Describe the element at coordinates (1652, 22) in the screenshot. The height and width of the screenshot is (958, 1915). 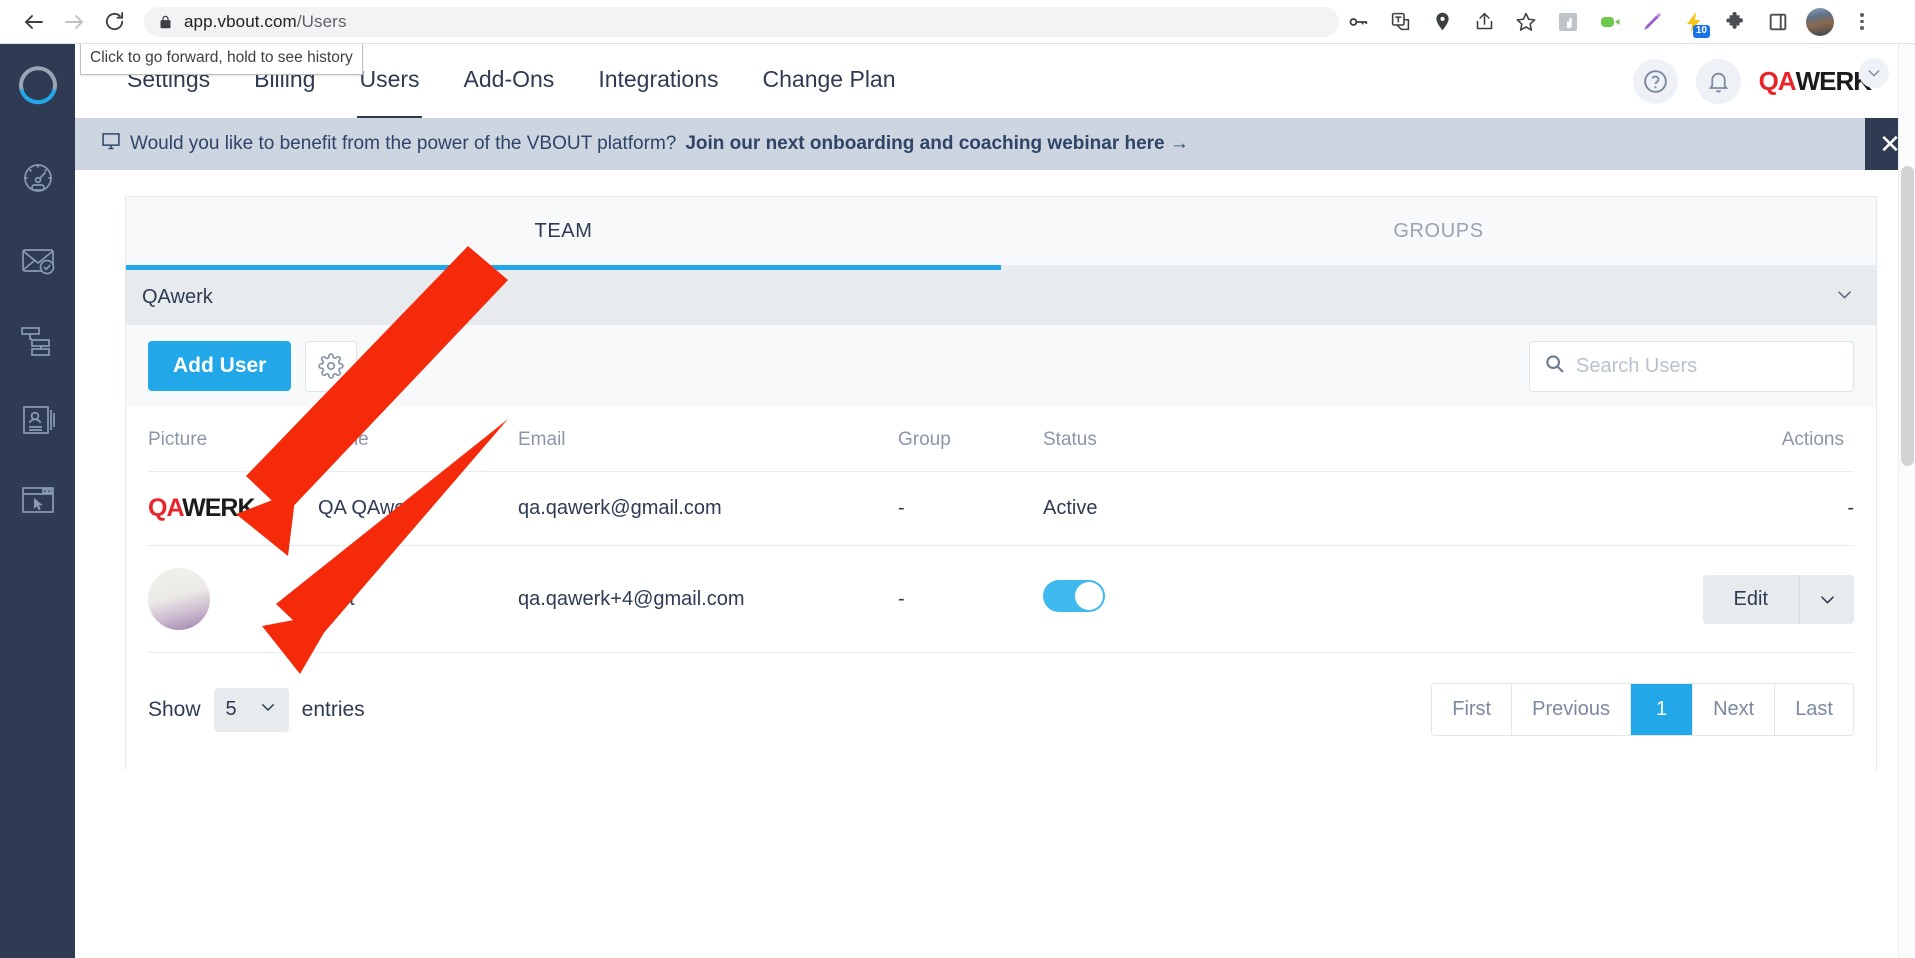
I see `highlighter-pen-icon` at that location.